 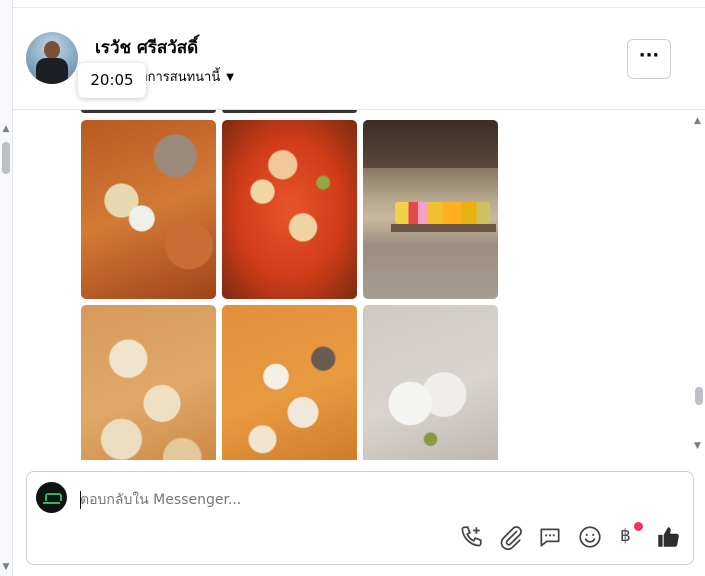 I want to click on conversation-subtitle-text: ยการสนทนานี้, so click(x=180, y=77).